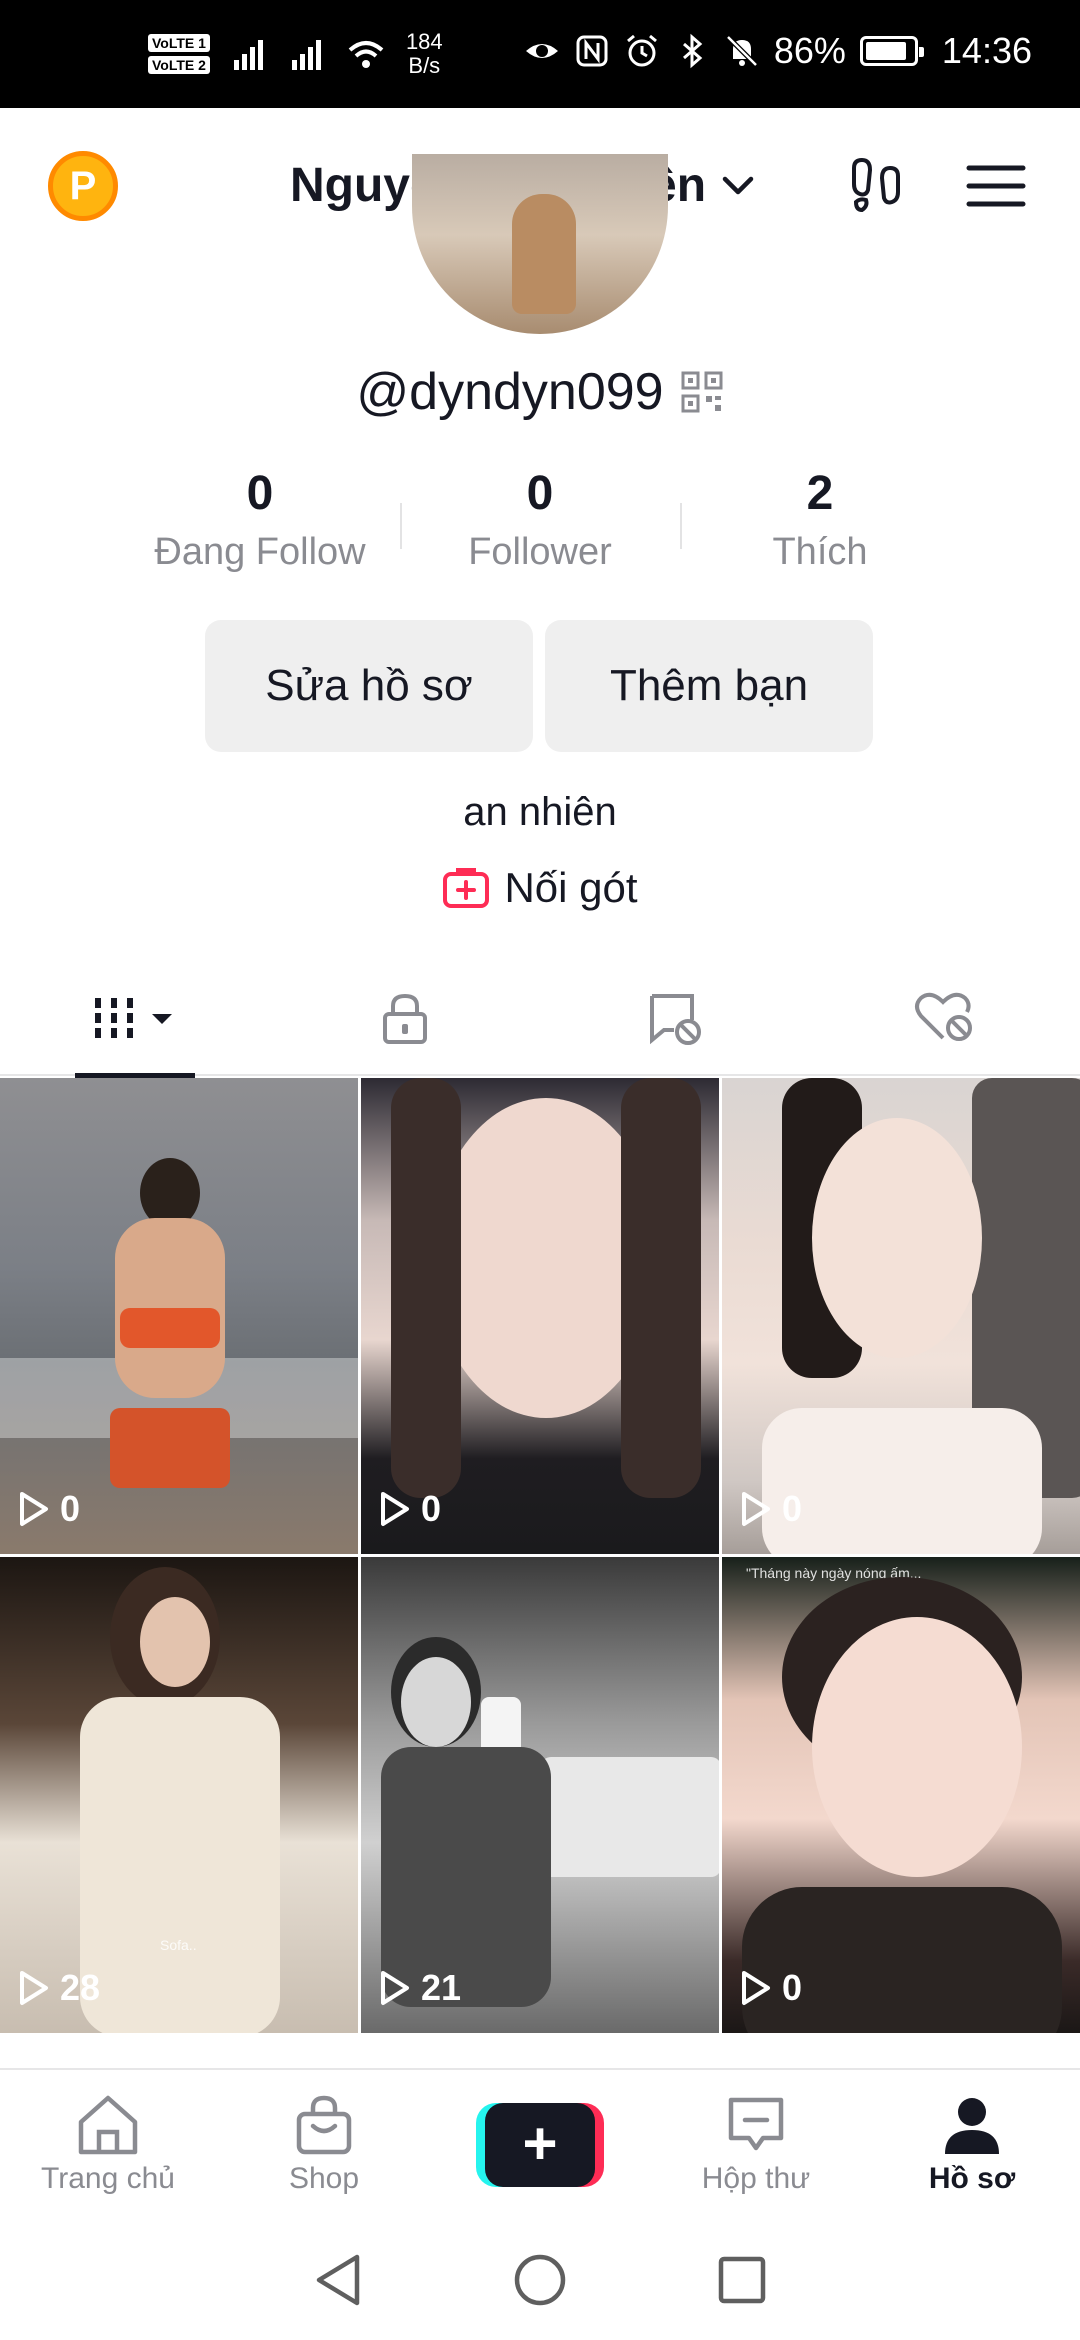 Image resolution: width=1080 pixels, height=2340 pixels. I want to click on shopping-bag-icon, so click(324, 2125).